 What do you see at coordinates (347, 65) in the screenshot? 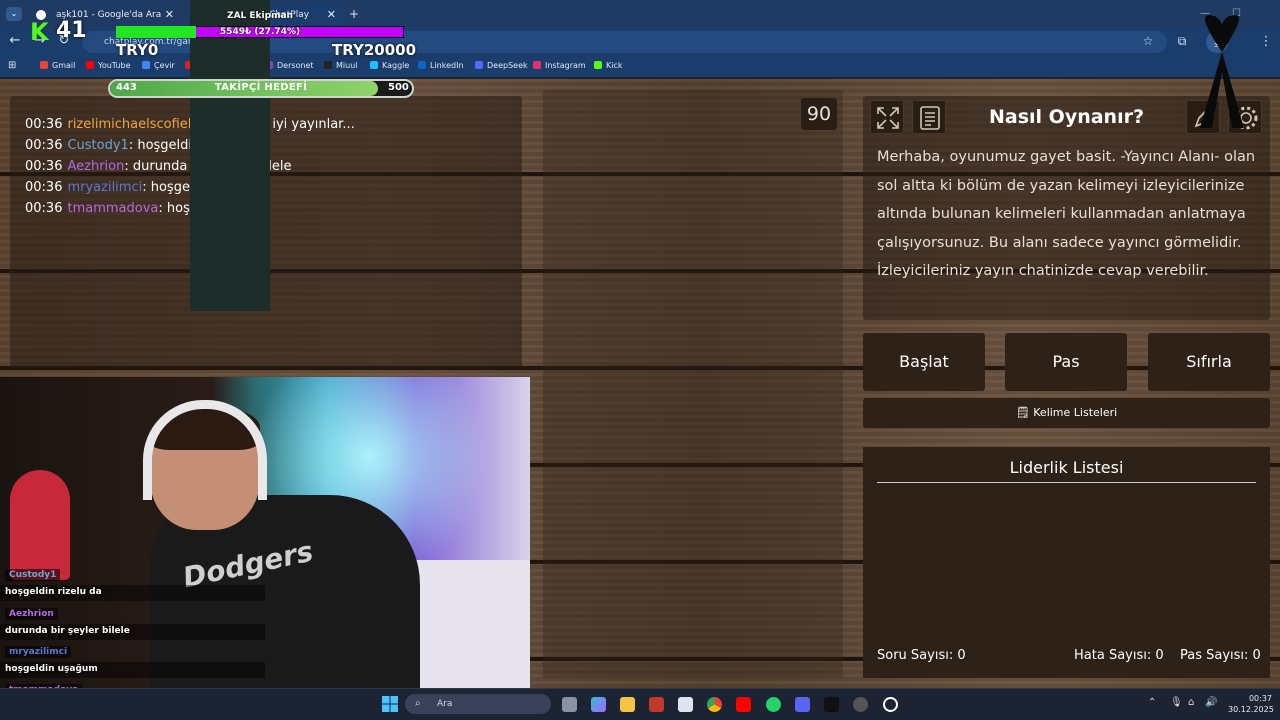
I see `bookmark-label: Miuul` at bounding box center [347, 65].